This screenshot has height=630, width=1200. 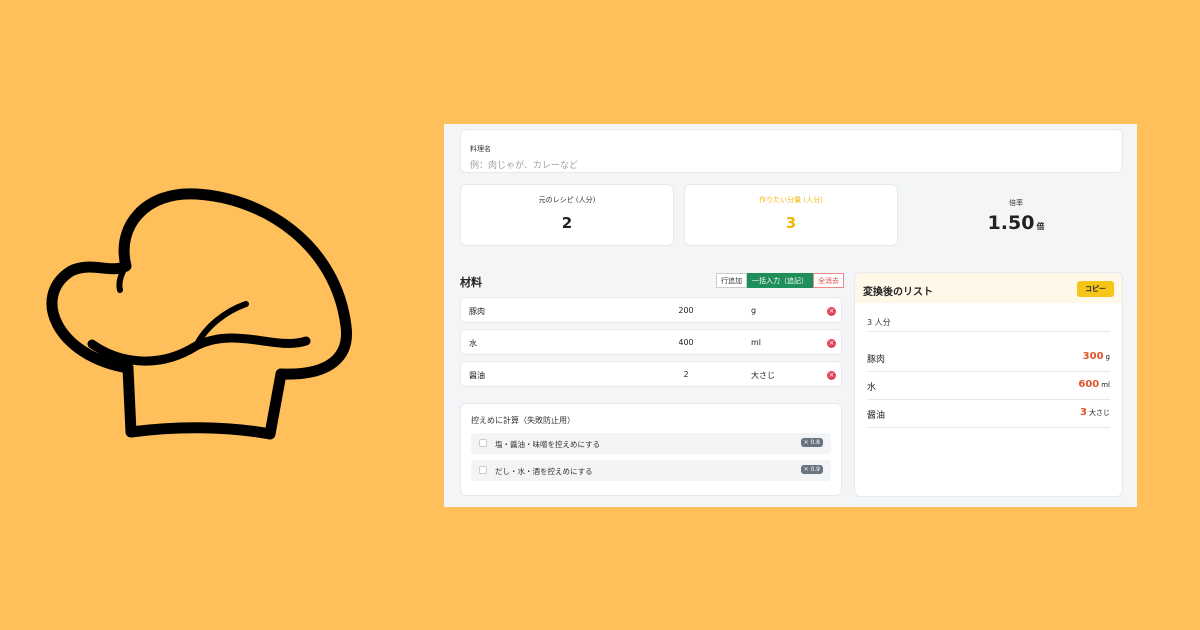 I want to click on target-servings-card: 作りたい分量 (人分) 3, so click(x=791, y=215).